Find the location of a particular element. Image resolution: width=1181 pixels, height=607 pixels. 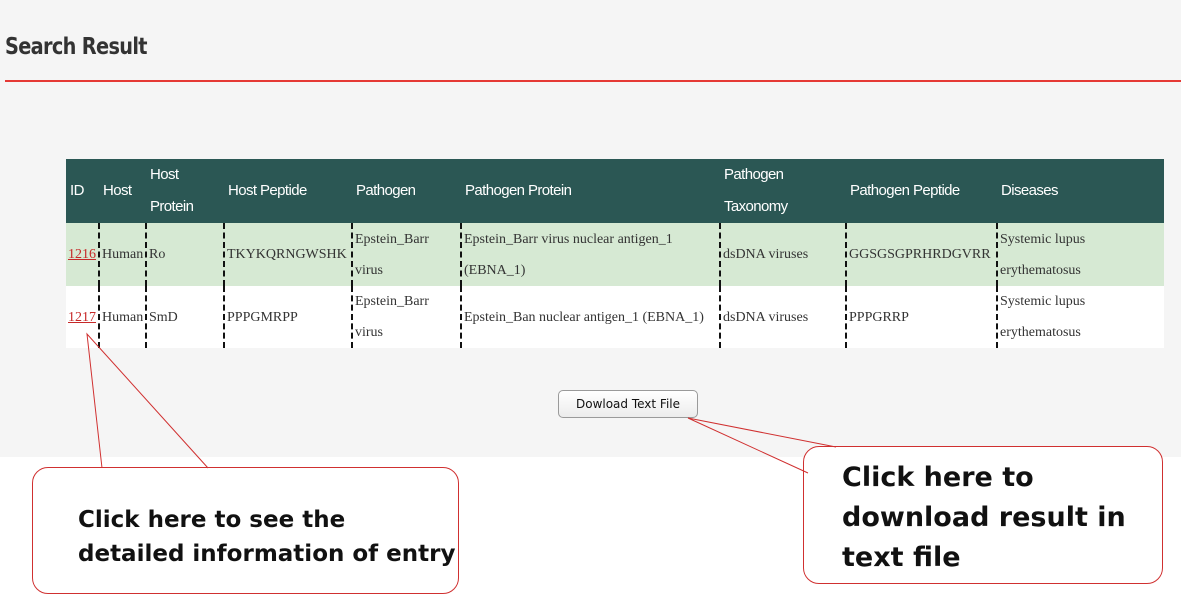

entry-id-link: 1216 is located at coordinates (82, 254).